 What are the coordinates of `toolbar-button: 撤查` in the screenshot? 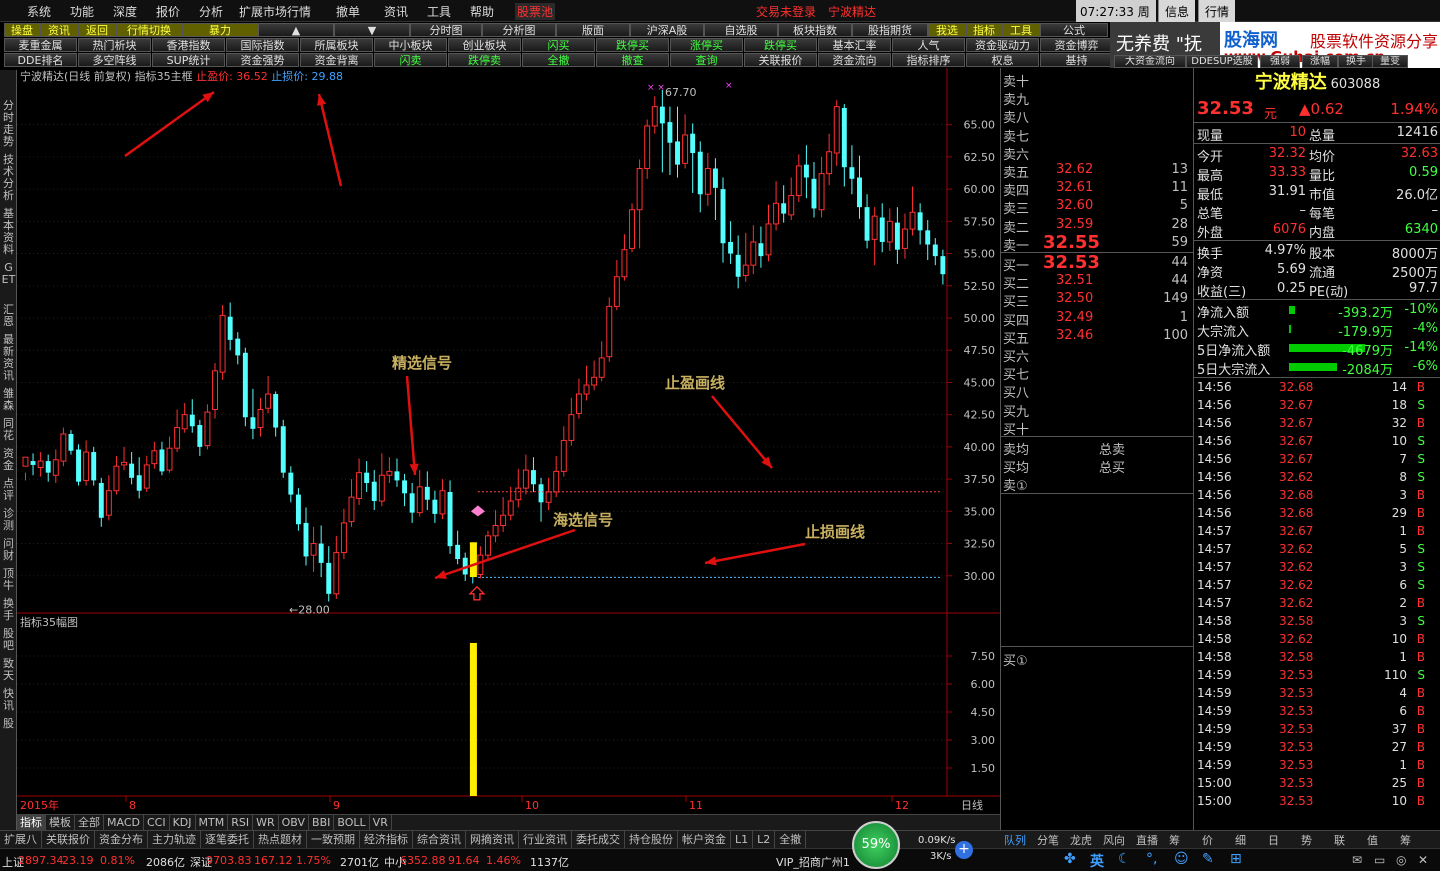 It's located at (632, 60).